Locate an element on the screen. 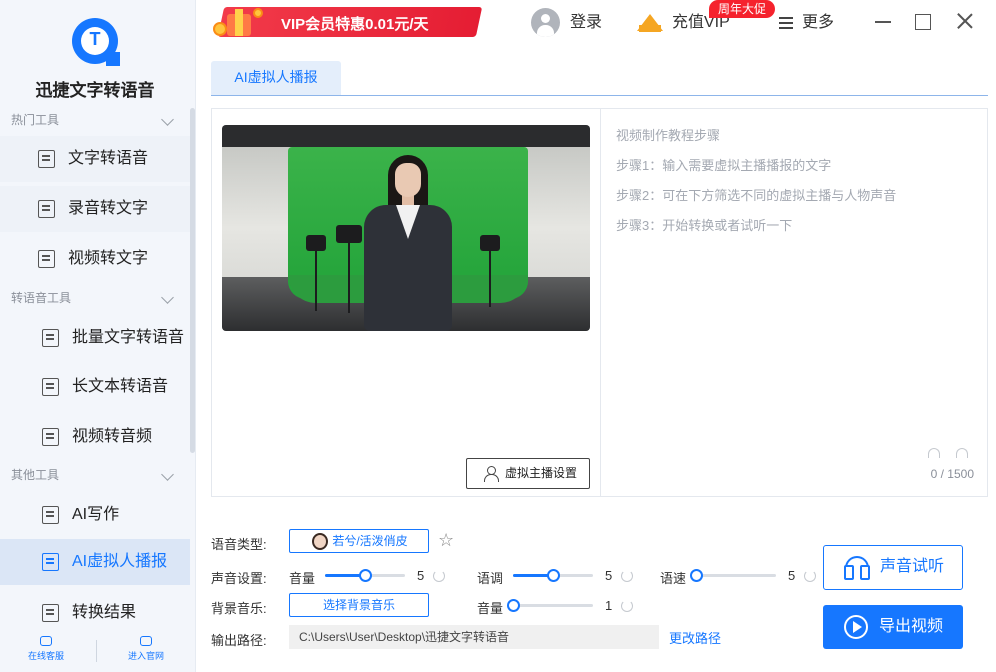 The width and height of the screenshot is (996, 672). more-menu-button: 更多 is located at coordinates (806, 23).